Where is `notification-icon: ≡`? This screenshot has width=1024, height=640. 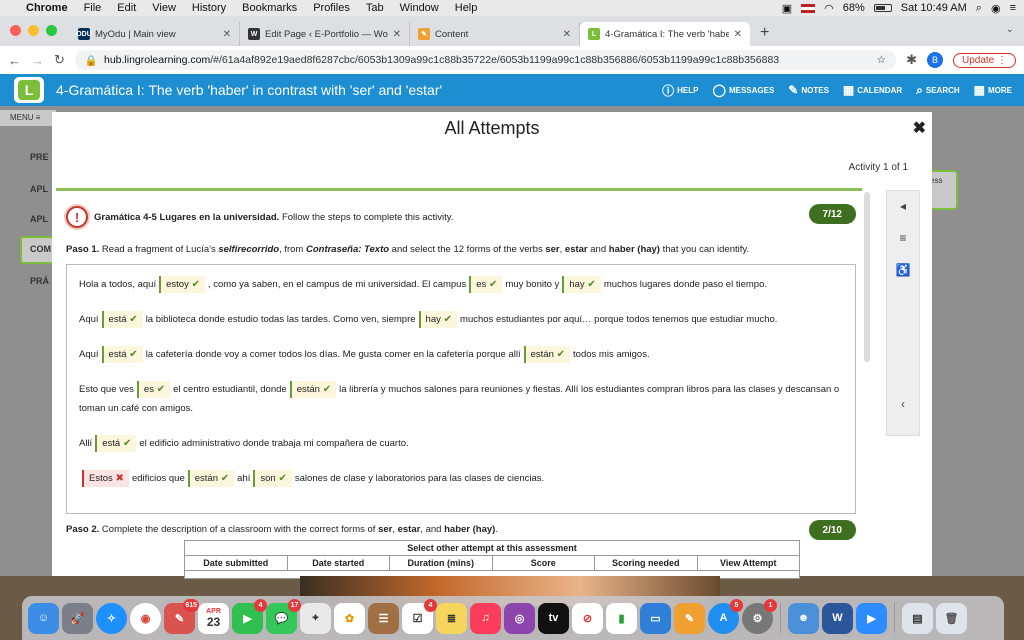
notification-icon: ≡ is located at coordinates (1013, 8).